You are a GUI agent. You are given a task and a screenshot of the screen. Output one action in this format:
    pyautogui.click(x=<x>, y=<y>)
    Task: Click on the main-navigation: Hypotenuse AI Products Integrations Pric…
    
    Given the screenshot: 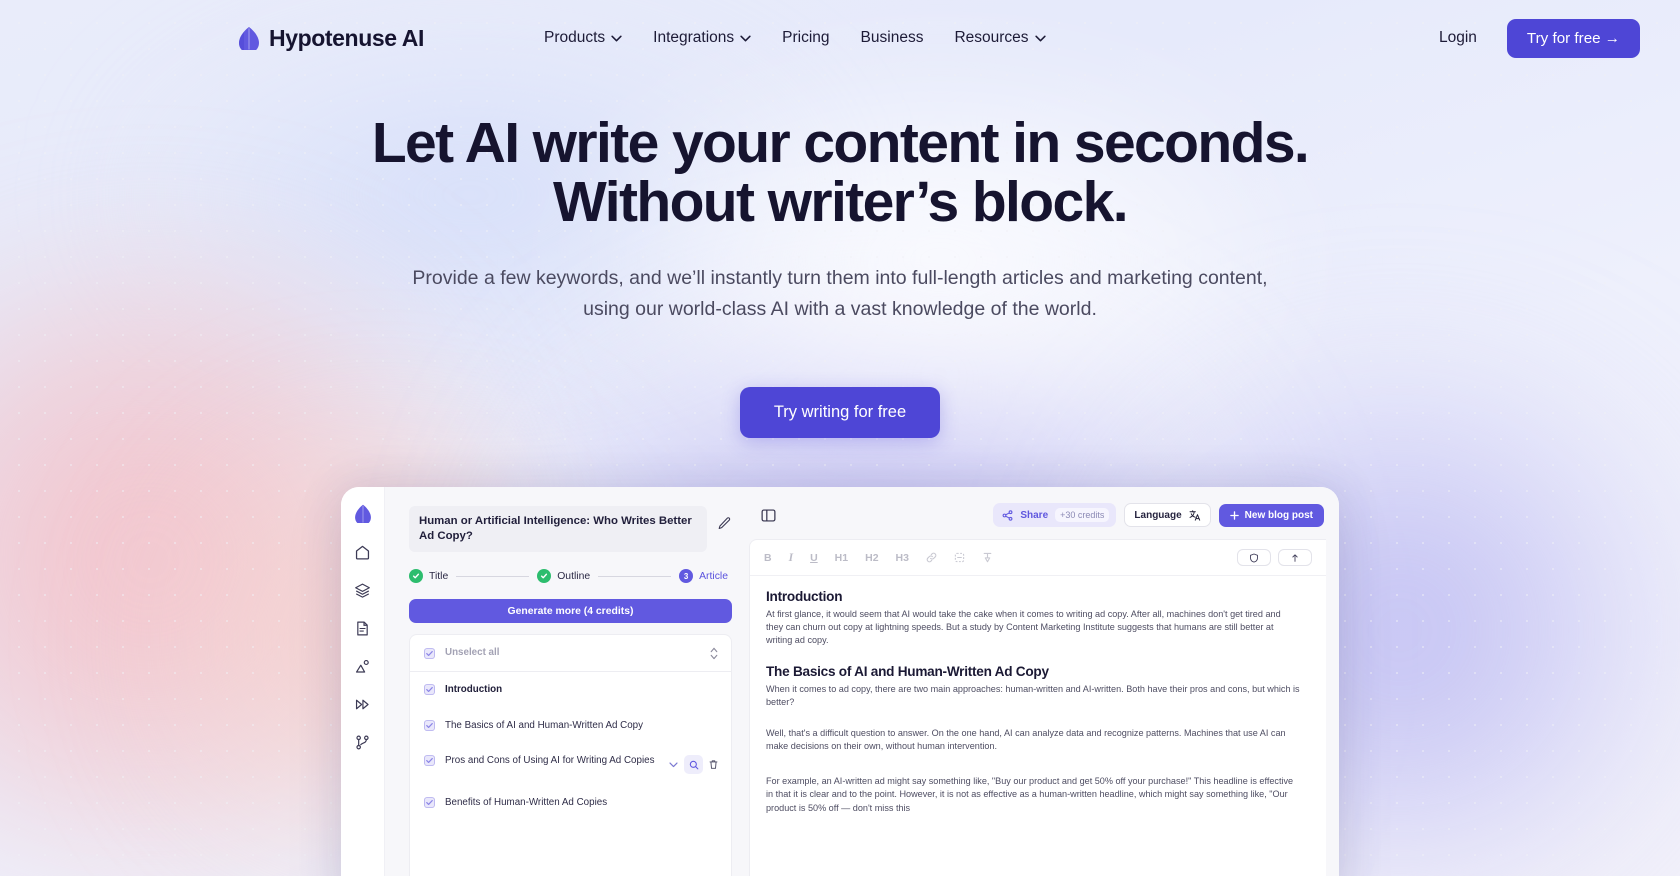 What is the action you would take?
    pyautogui.click(x=840, y=38)
    